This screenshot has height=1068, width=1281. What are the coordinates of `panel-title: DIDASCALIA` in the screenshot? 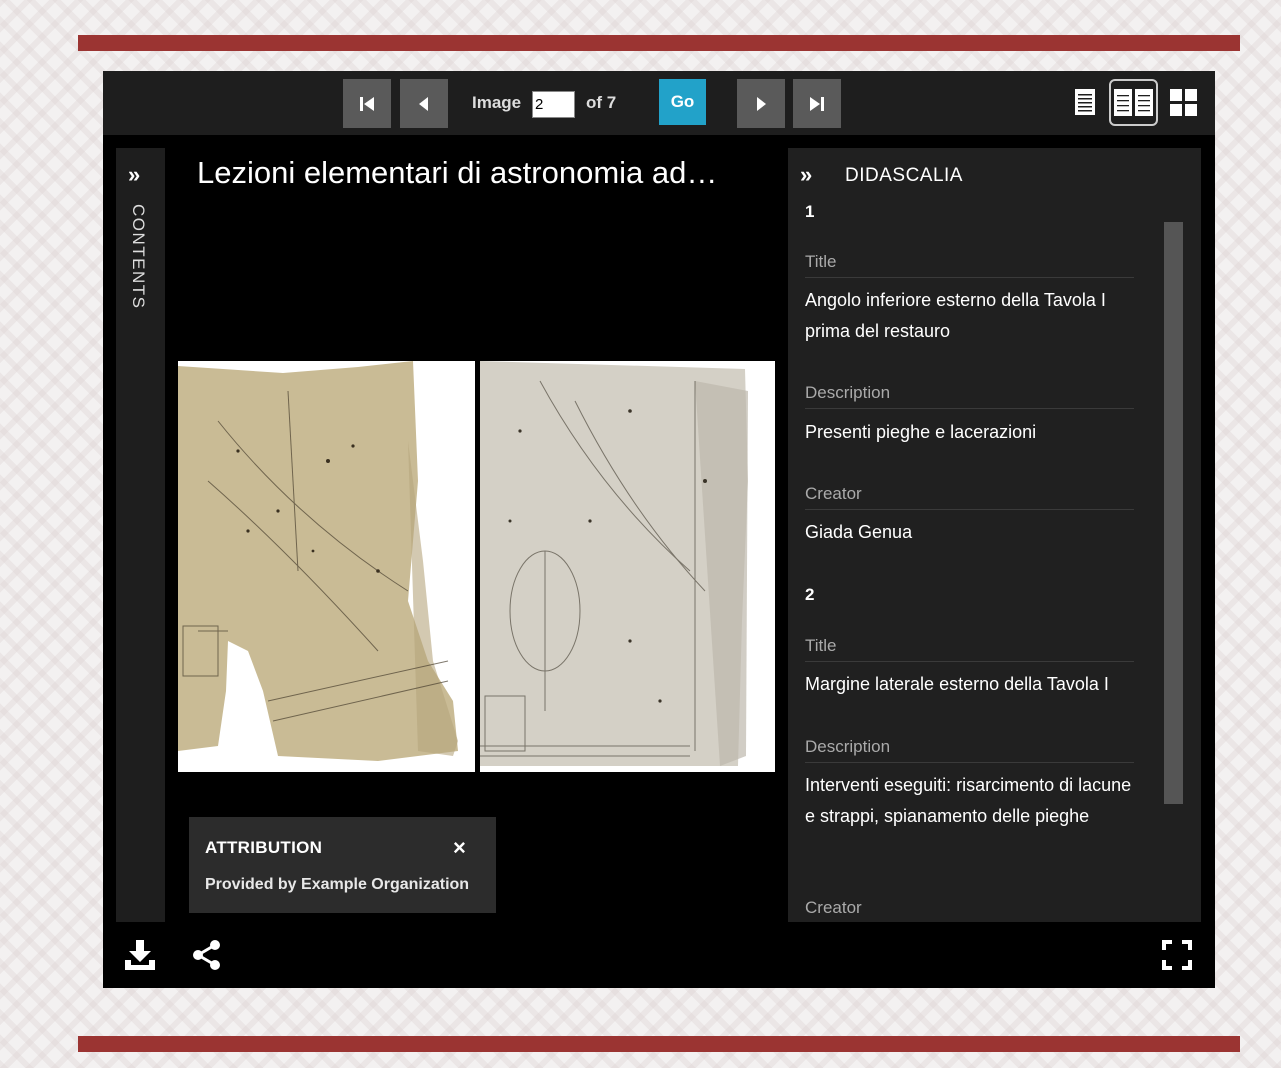 It's located at (904, 175).